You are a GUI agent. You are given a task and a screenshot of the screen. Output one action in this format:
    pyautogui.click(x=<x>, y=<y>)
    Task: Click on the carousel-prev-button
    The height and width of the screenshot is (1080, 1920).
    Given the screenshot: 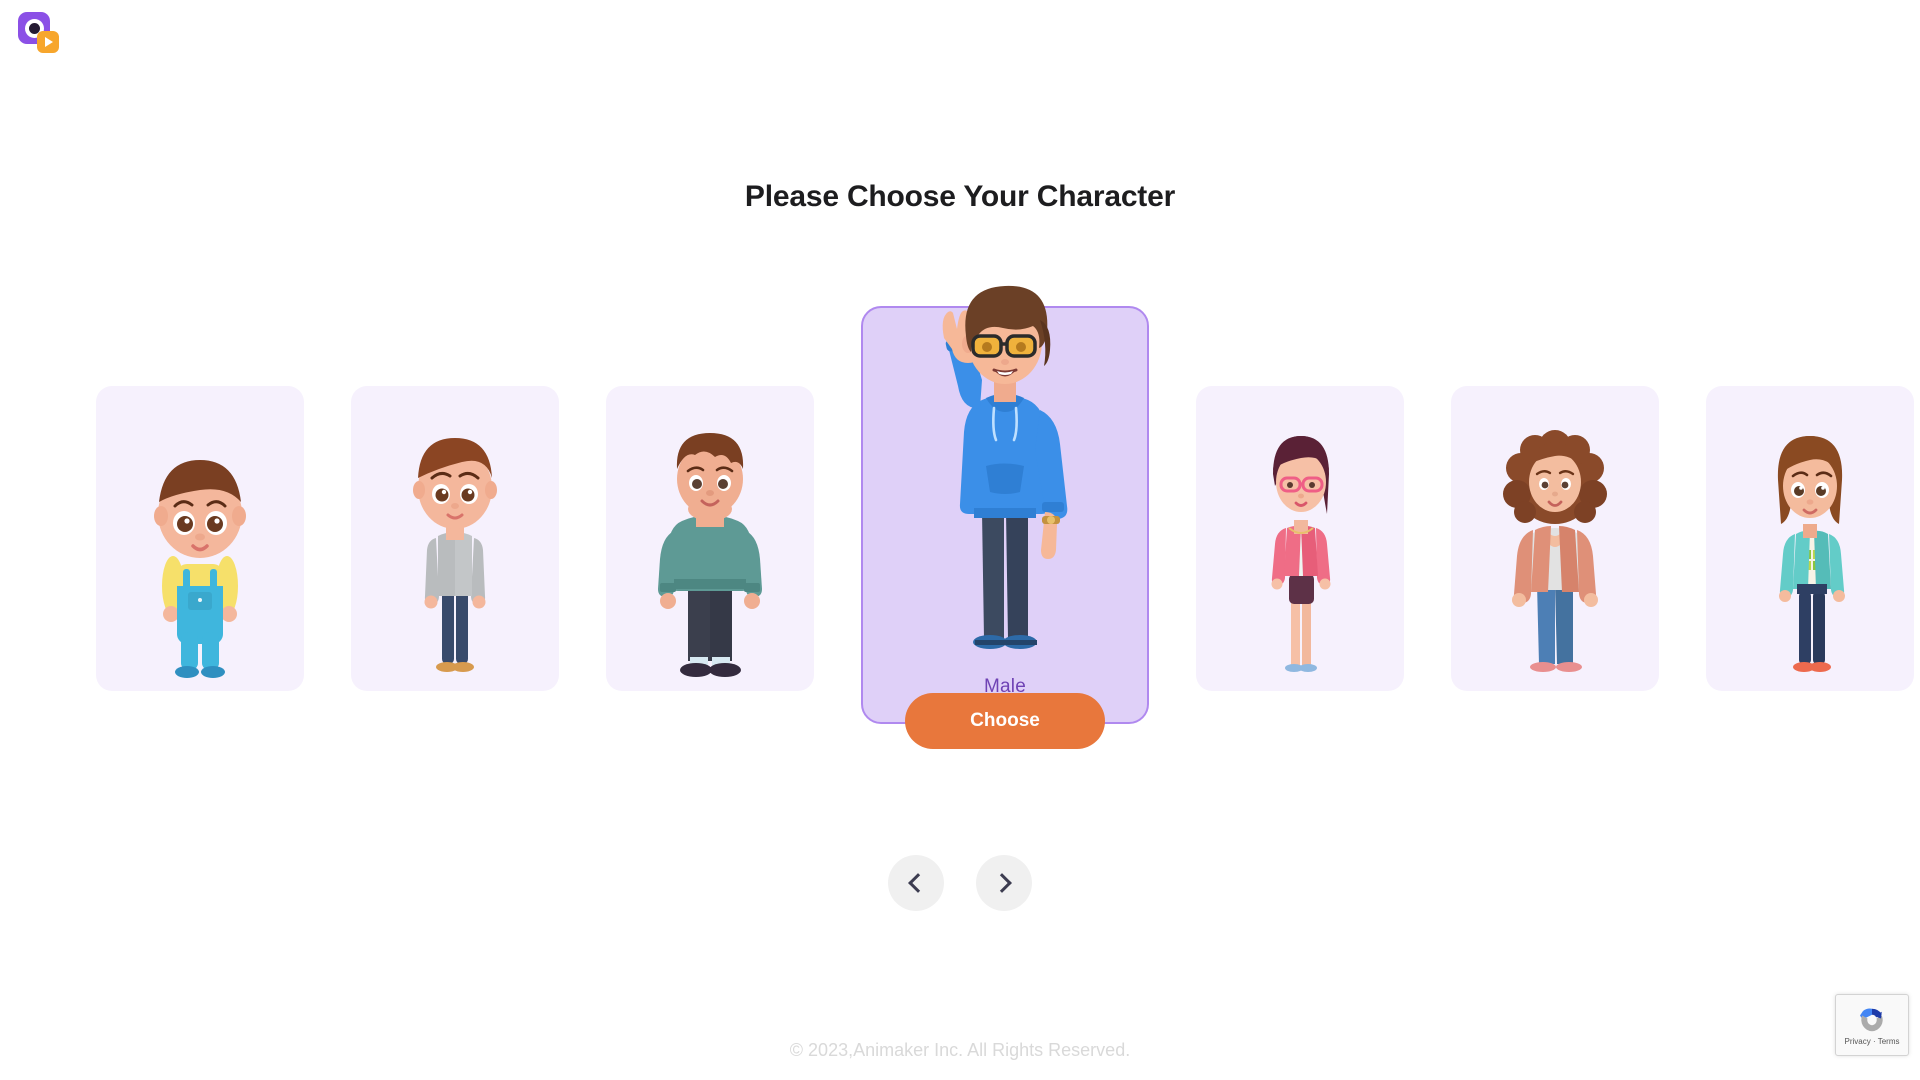 What is the action you would take?
    pyautogui.click(x=916, y=883)
    